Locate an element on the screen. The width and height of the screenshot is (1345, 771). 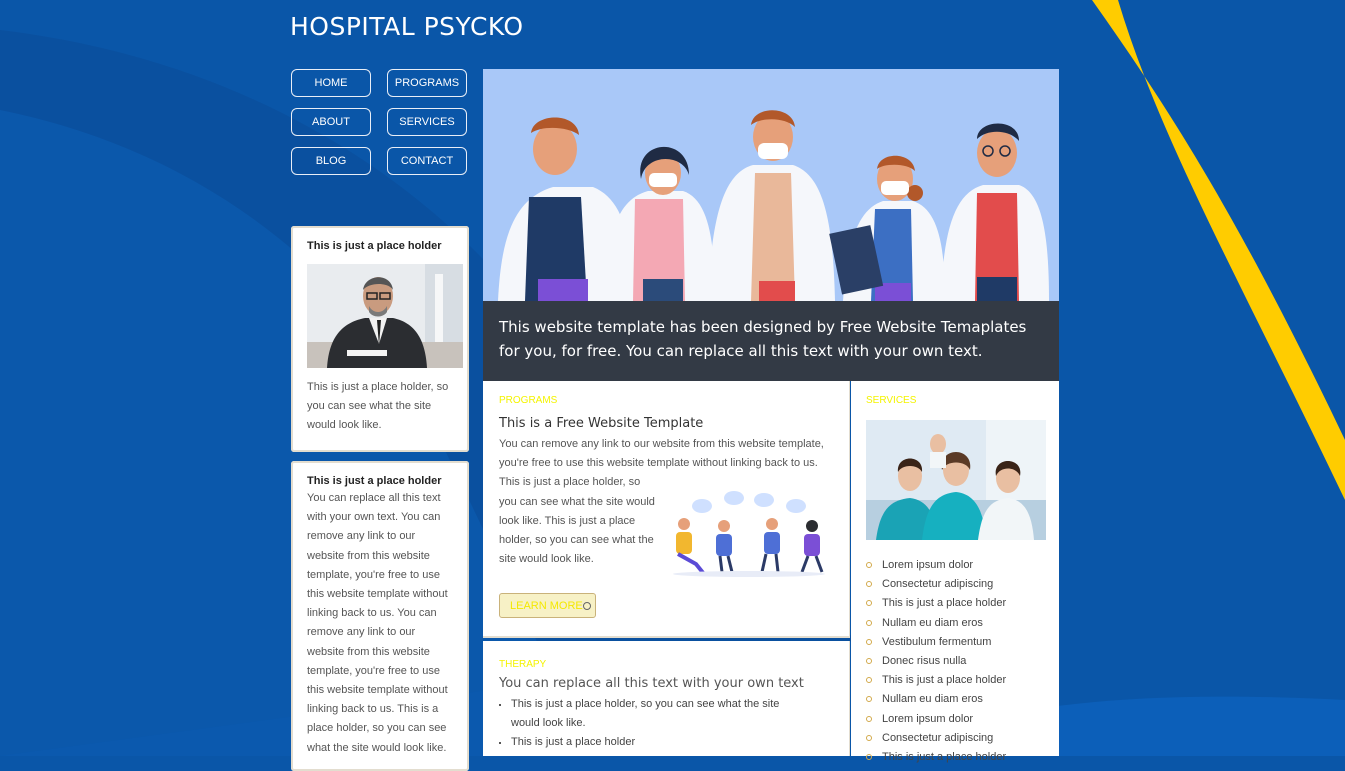
sidebar-card-2-title: This is just a place holder is located at coordinates (374, 481).